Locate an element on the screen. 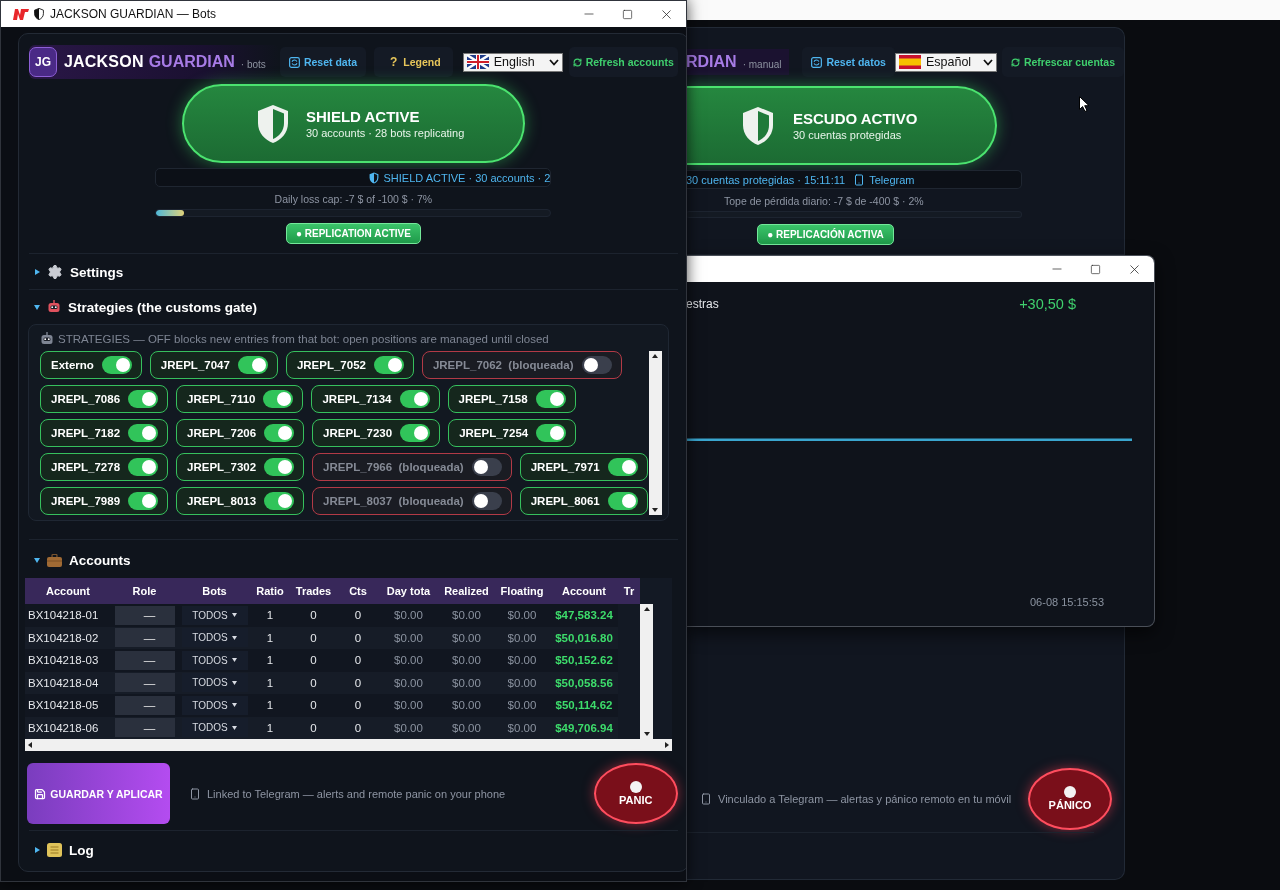 This screenshot has width=1280, height=890. strategy-chip: JREPL_7086 is located at coordinates (104, 399).